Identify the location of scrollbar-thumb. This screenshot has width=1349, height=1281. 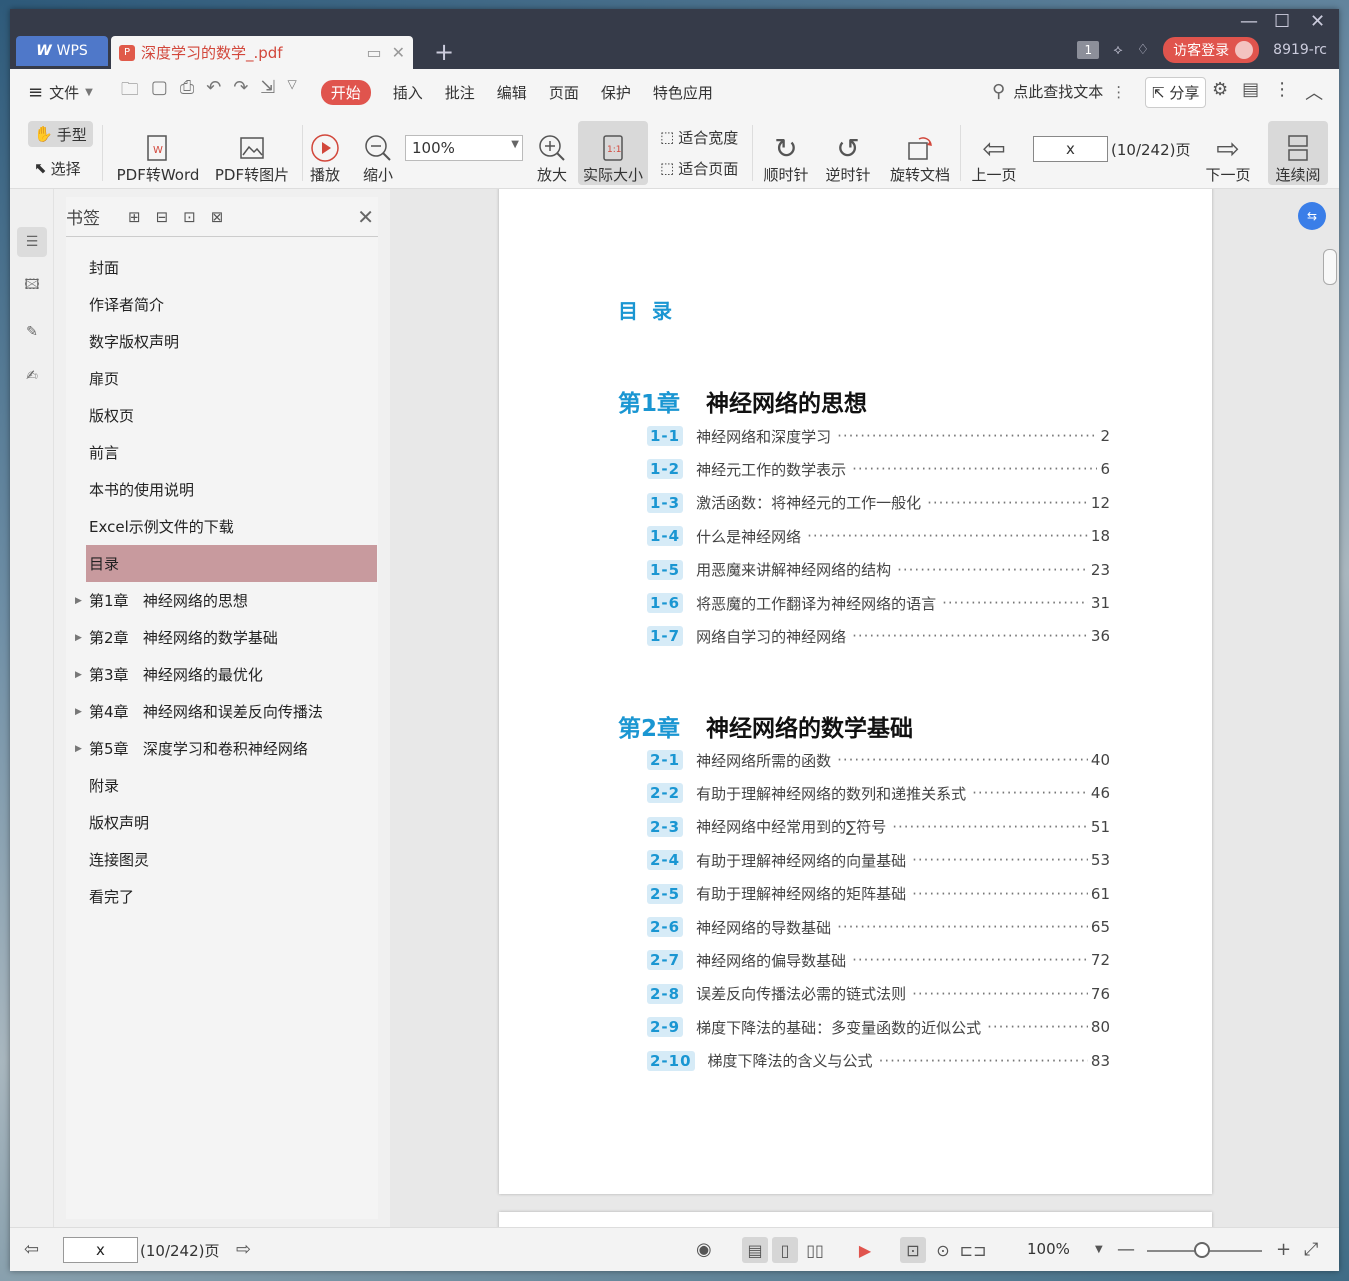
(1330, 267).